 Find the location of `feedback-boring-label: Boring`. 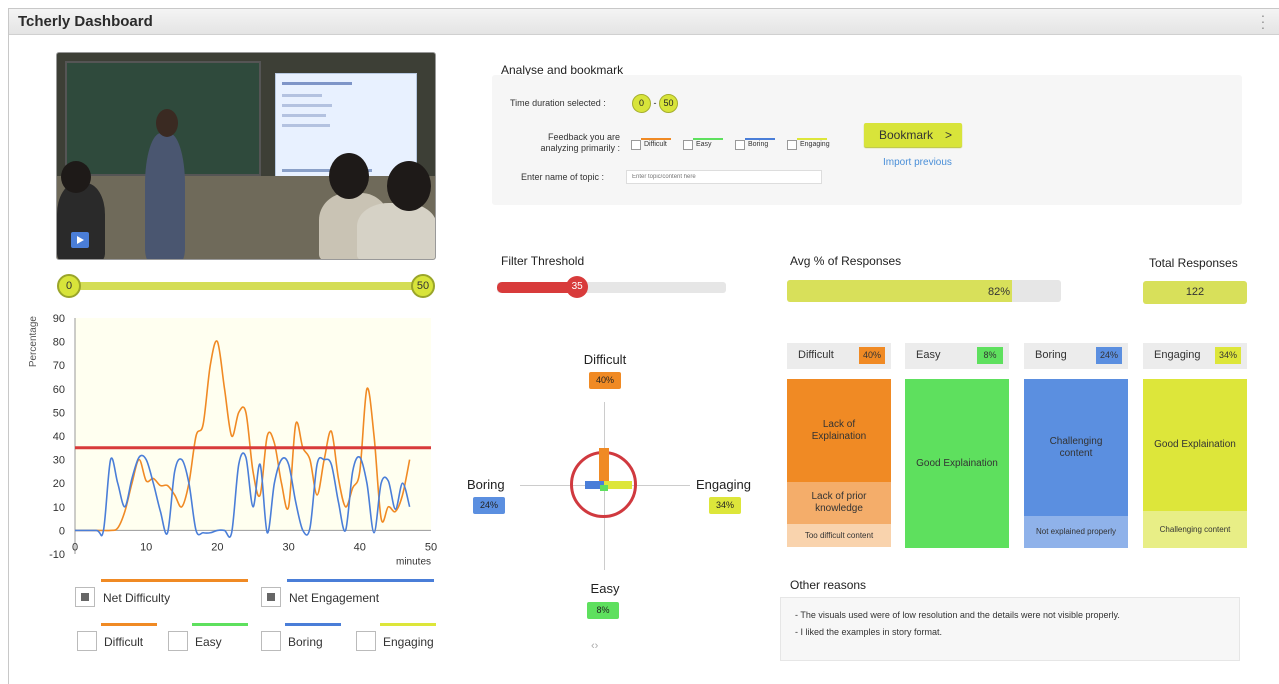

feedback-boring-label: Boring is located at coordinates (758, 144).